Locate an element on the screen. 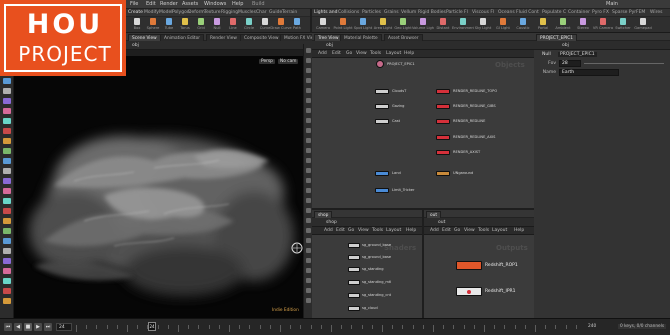  shelf-tab: Guide is located at coordinates (275, 12).